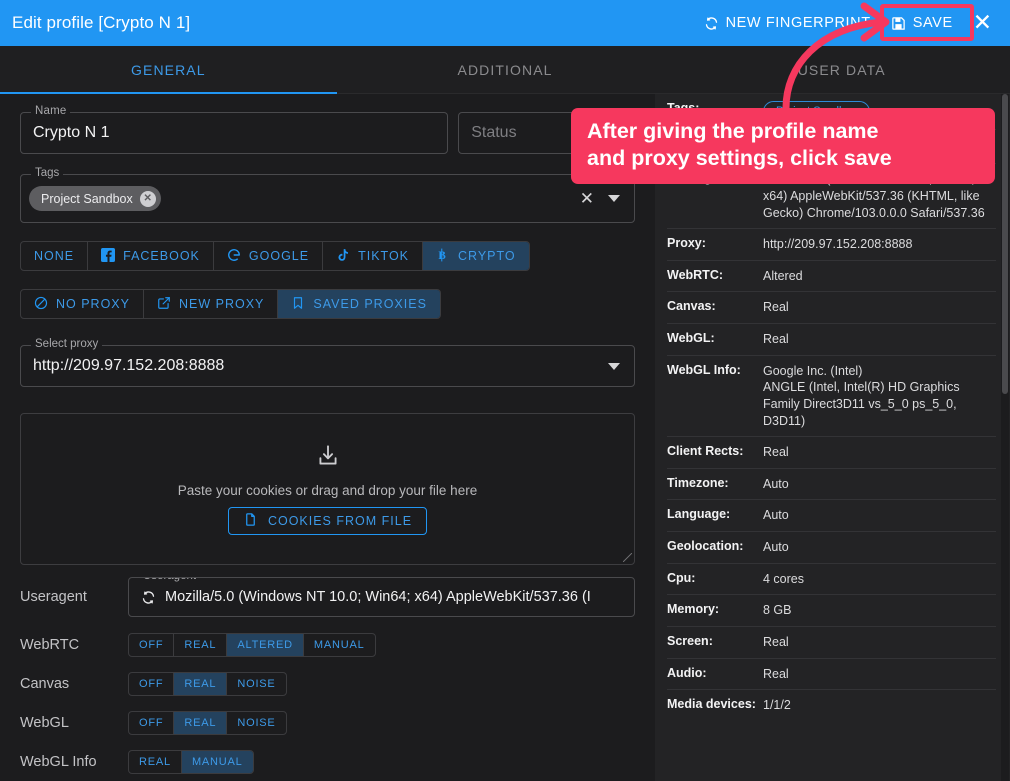 The height and width of the screenshot is (781, 1010). I want to click on webrtc-altered-label: ALTERED, so click(265, 644).